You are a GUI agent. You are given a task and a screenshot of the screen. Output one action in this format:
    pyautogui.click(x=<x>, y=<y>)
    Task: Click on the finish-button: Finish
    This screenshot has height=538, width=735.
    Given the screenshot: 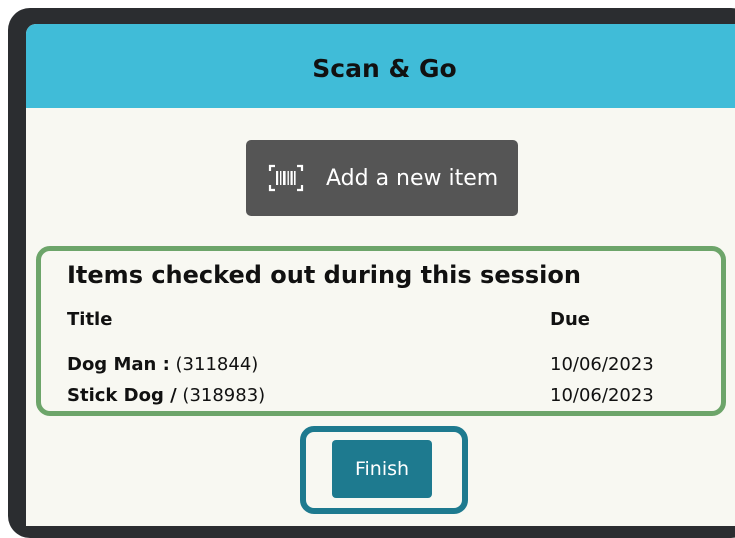 What is the action you would take?
    pyautogui.click(x=382, y=469)
    